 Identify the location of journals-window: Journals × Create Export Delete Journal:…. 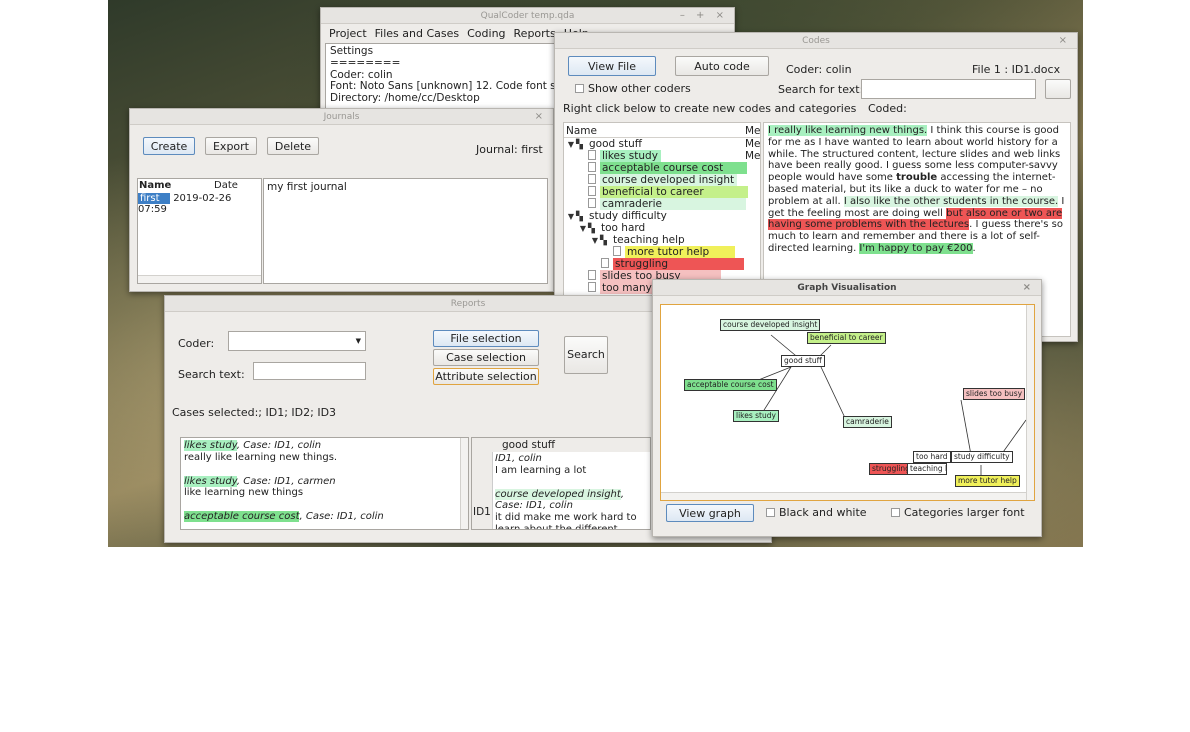
(341, 200).